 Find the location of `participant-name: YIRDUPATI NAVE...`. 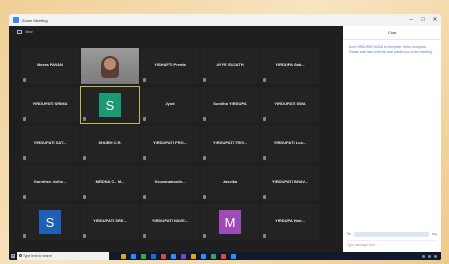

participant-name: YIRDUPATI NAVE... is located at coordinates (170, 220).